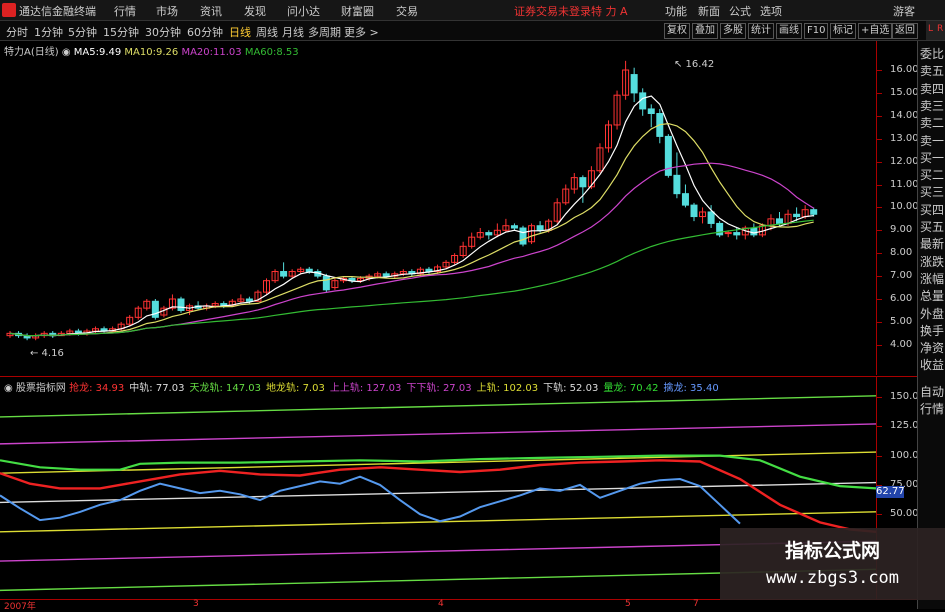  I want to click on menu-new-page: 新面, so click(709, 11).